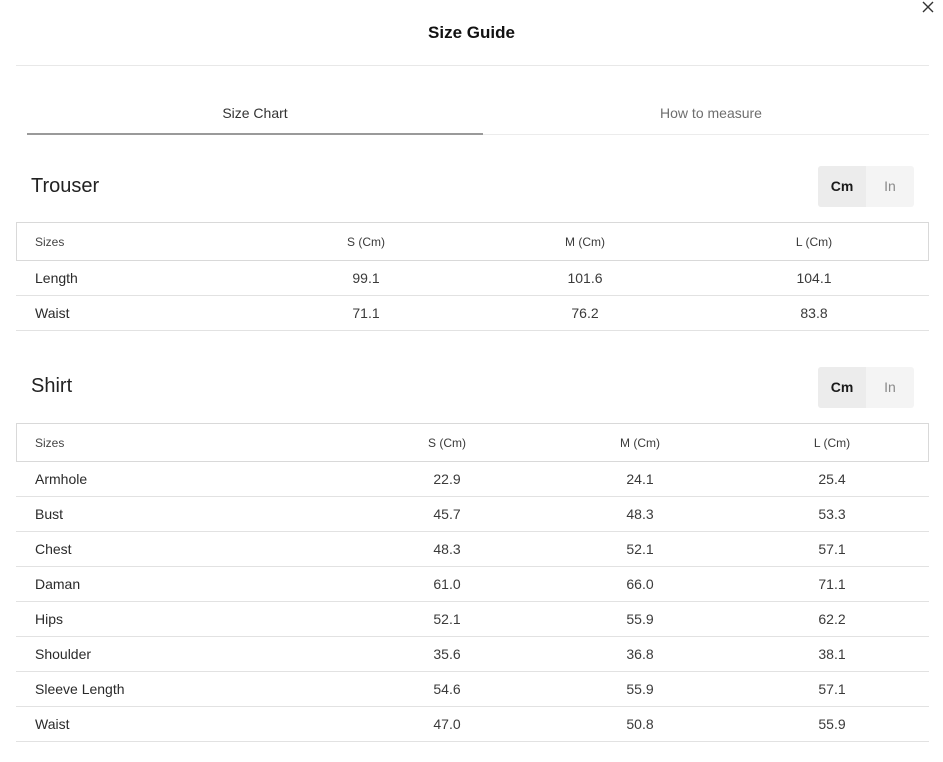 The image size is (943, 762). What do you see at coordinates (447, 479) in the screenshot?
I see `size-value-s: 22.9` at bounding box center [447, 479].